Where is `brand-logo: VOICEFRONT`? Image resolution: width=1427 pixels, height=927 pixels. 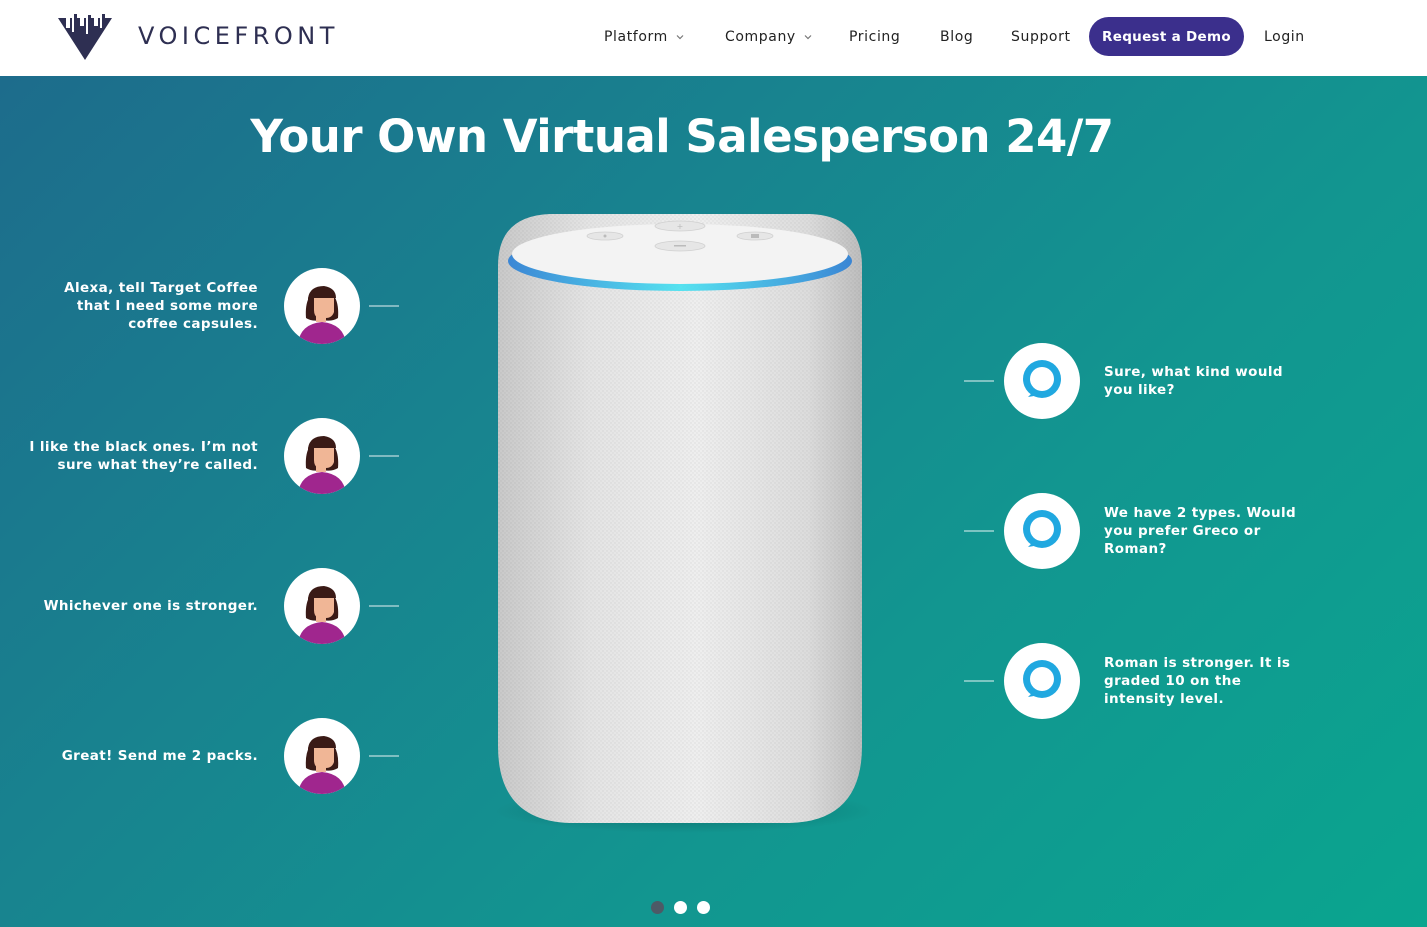
brand-logo: VOICEFRONT is located at coordinates (198, 36).